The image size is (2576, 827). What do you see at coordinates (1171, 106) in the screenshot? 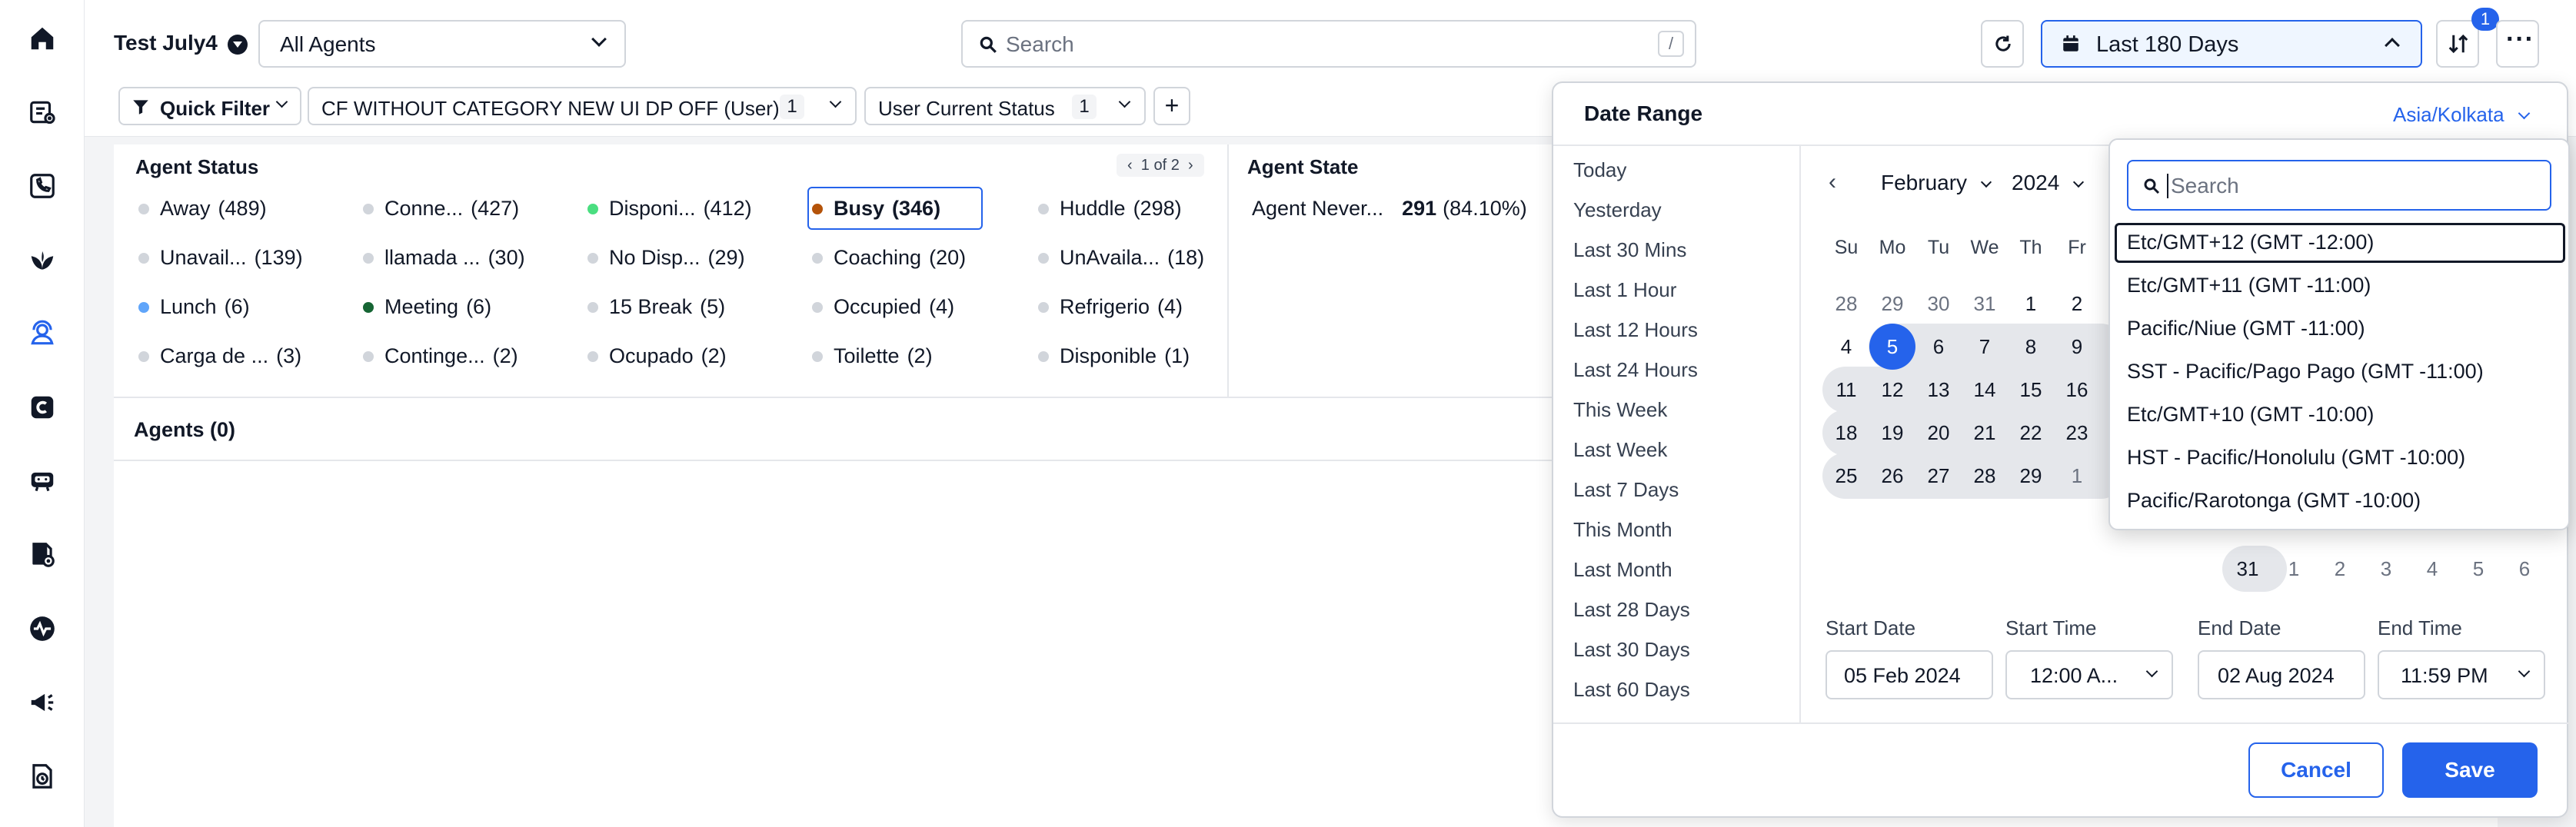
I see `add-filter-button: +` at bounding box center [1171, 106].